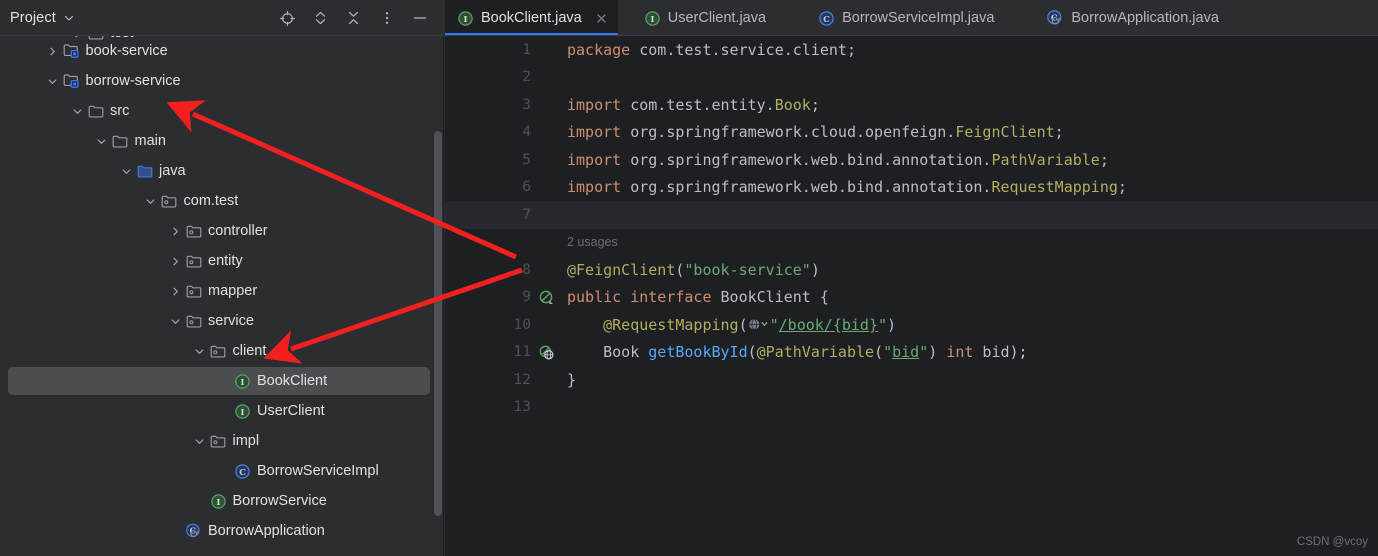 This screenshot has height=556, width=1378. I want to click on editor-line-1: 1 package com.test.service.client;, so click(911, 50).